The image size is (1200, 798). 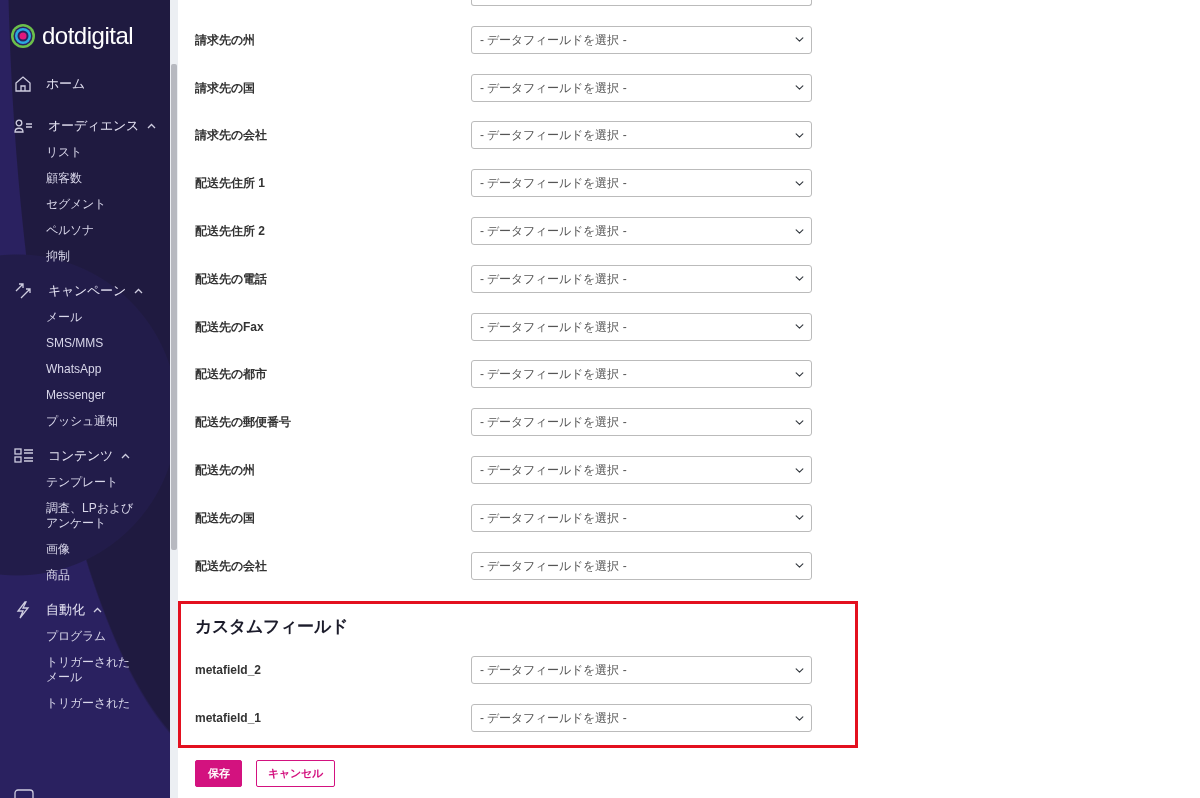 I want to click on nav-group: 自動化, so click(x=65, y=610).